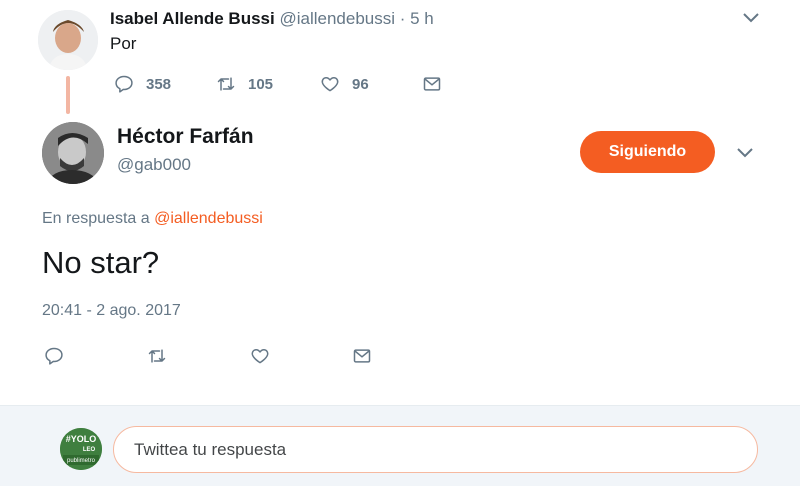 This screenshot has height=486, width=800. I want to click on tweet-timestamp: 20:41 - 2 ago. 2017, so click(111, 311).